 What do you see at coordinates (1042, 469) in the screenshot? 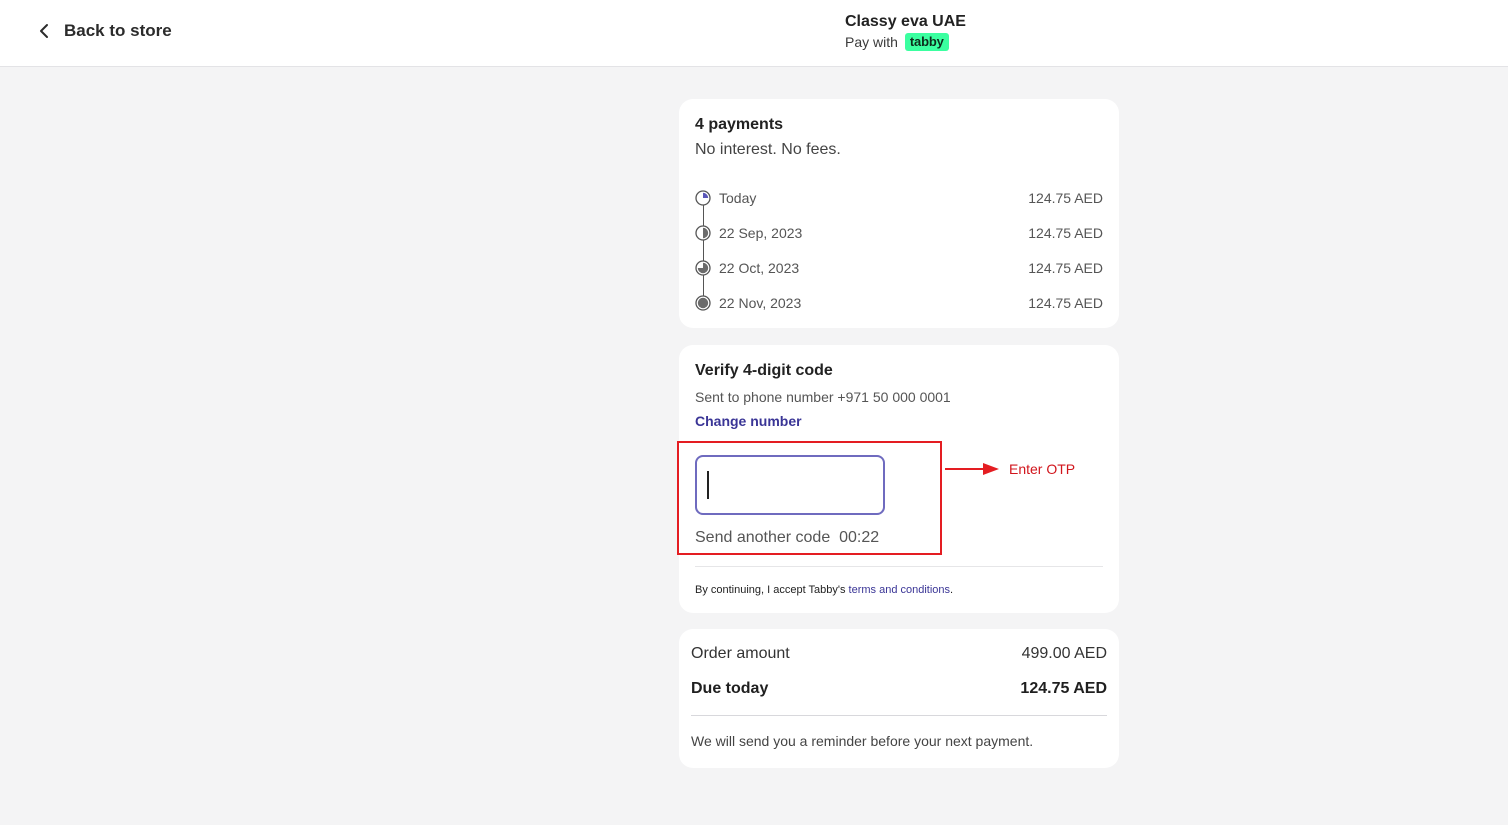
I see `enter-otp-annotation: Enter OTP` at bounding box center [1042, 469].